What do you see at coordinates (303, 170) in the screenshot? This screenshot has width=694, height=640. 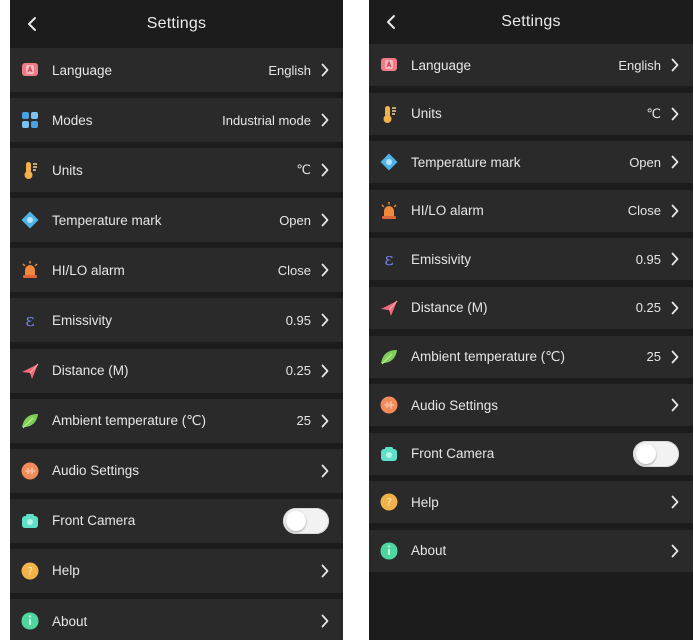 I see `settings-item-value: ℃` at bounding box center [303, 170].